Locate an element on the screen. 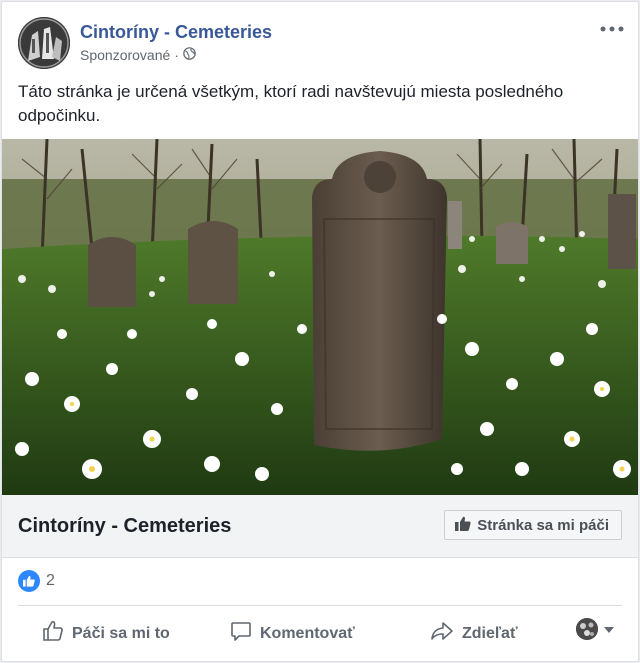  like-button: Páči sa mi to is located at coordinates (106, 633).